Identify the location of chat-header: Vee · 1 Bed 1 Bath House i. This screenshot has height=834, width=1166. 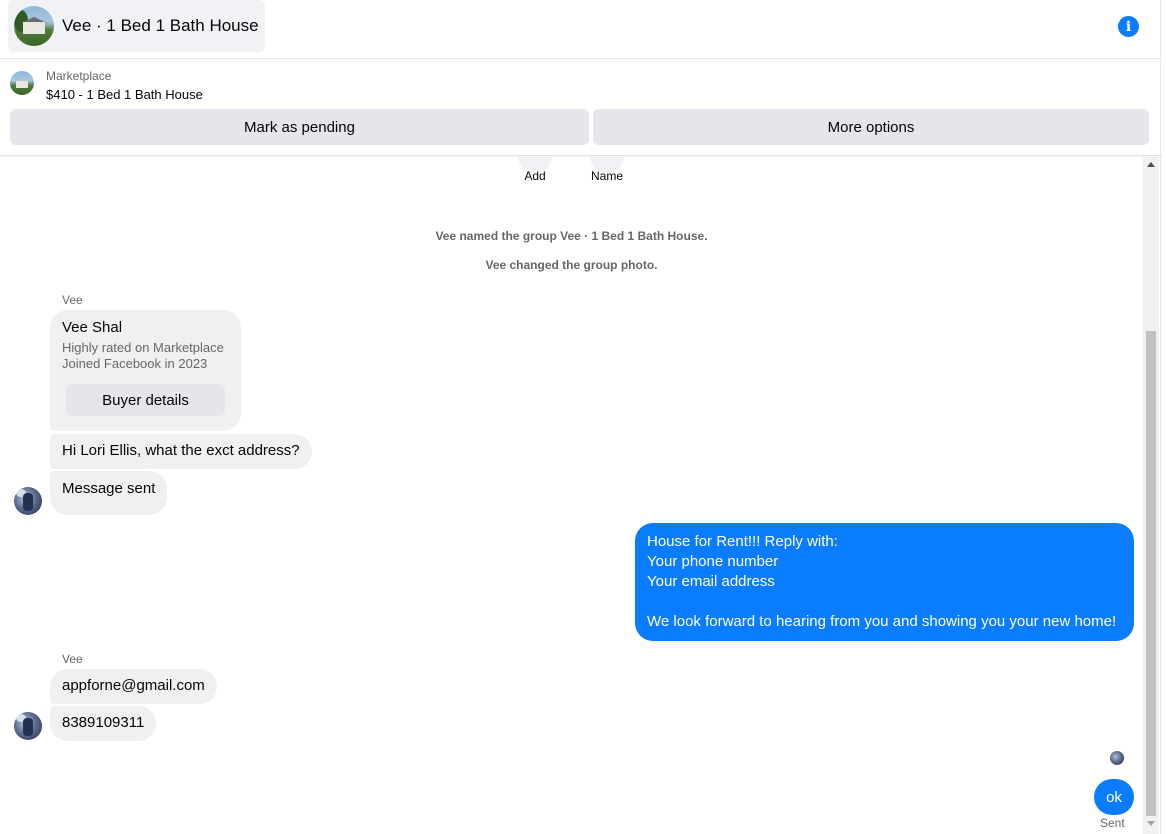
(581, 29).